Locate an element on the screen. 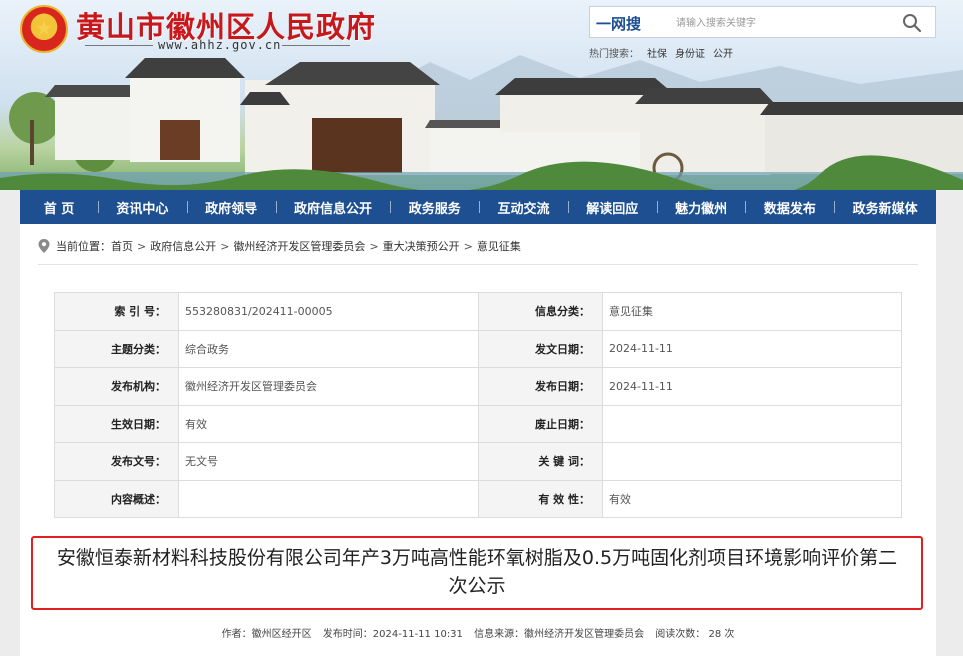 The image size is (963, 656). table-row: 内容概述： 有 效 性： 有效 is located at coordinates (478, 498).